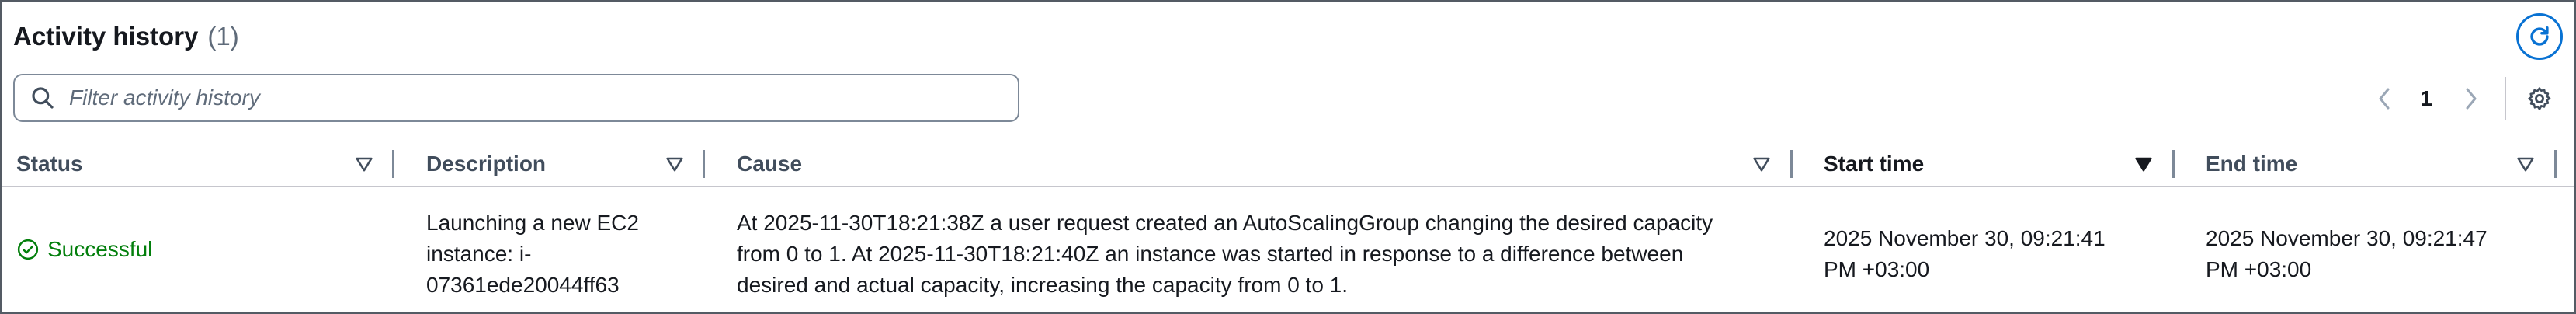  I want to click on toolbar-divider, so click(2505, 98).